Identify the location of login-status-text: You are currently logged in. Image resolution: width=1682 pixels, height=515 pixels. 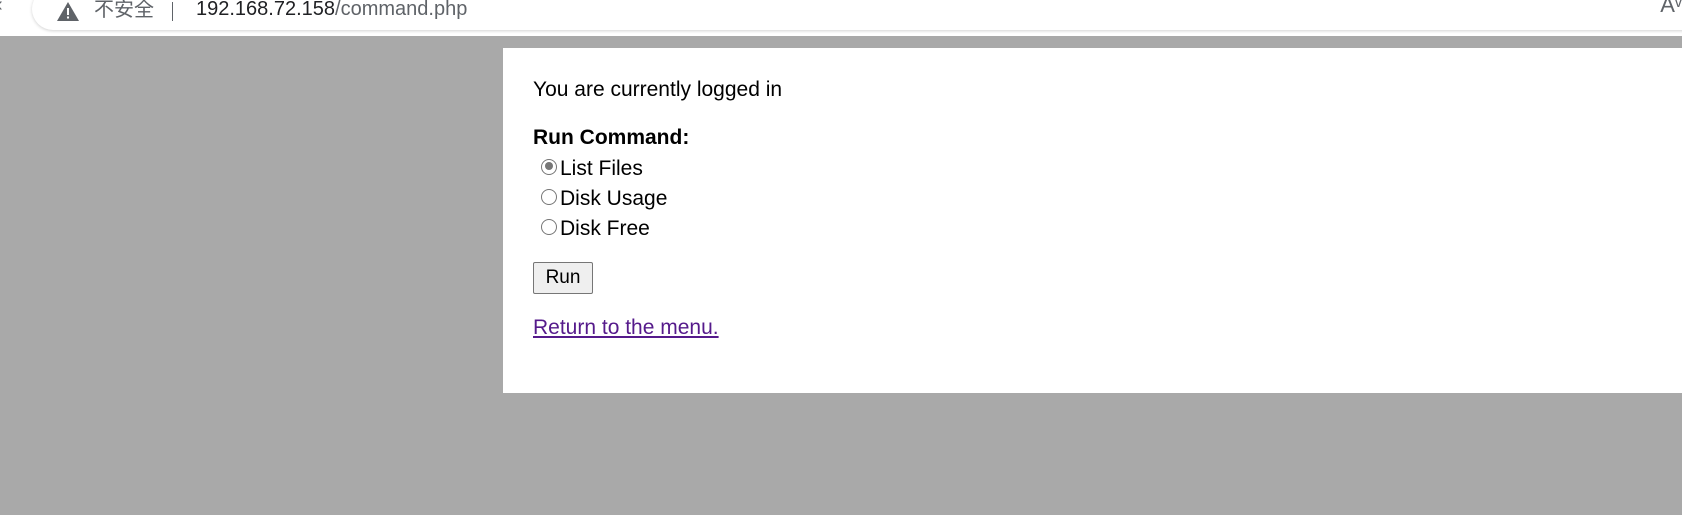
(658, 89).